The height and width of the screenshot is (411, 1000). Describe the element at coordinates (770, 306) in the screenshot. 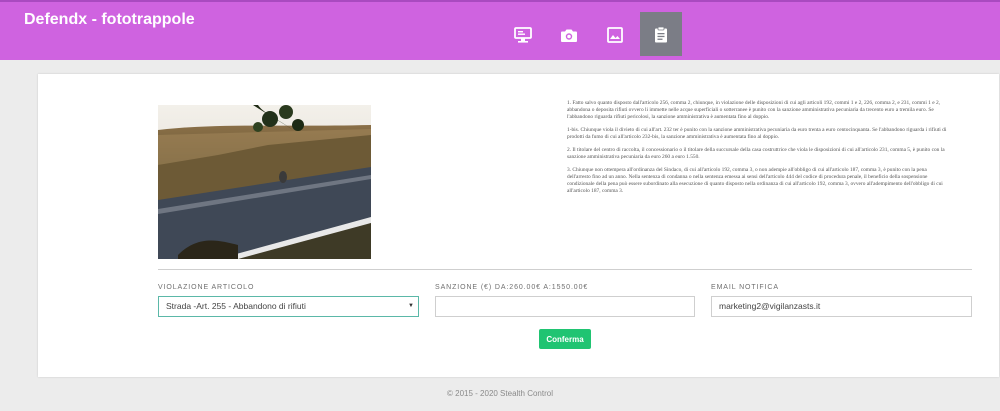

I see `email-field-value: marketing2@vigilanzasts.it` at that location.